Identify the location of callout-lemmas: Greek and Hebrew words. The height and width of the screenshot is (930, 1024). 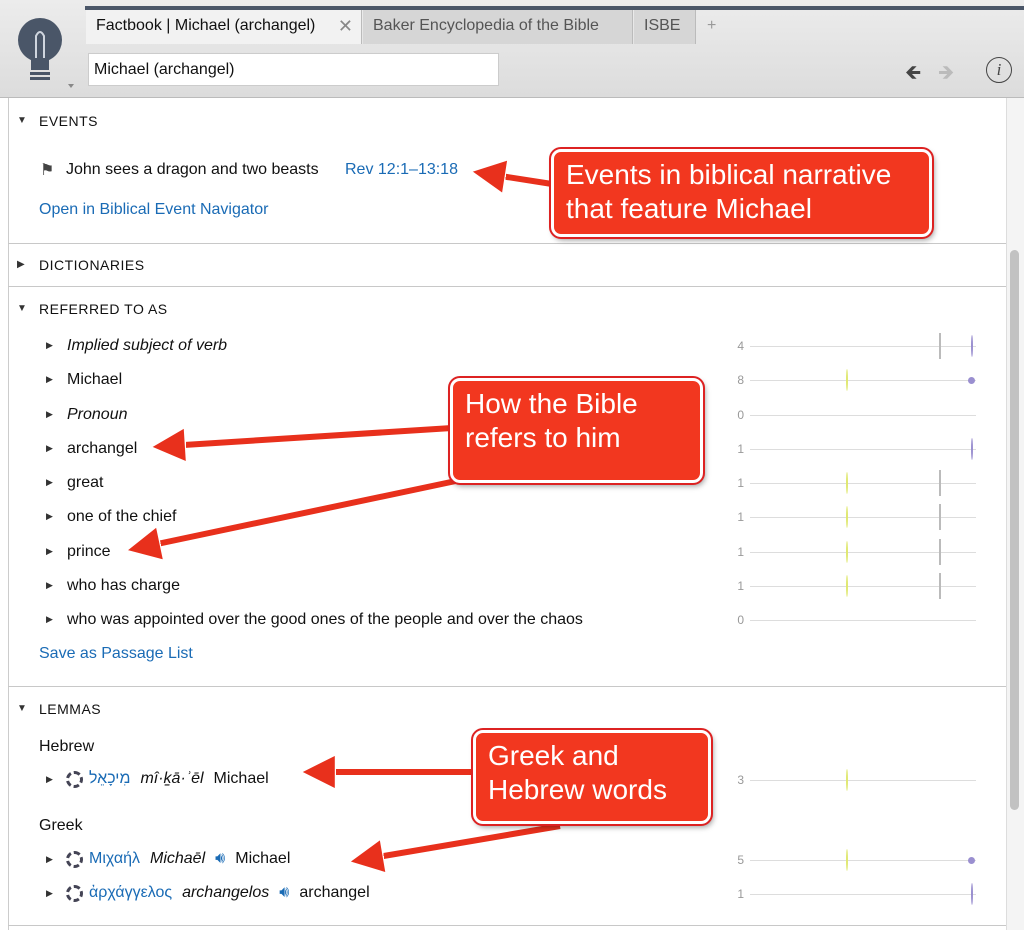
(592, 777).